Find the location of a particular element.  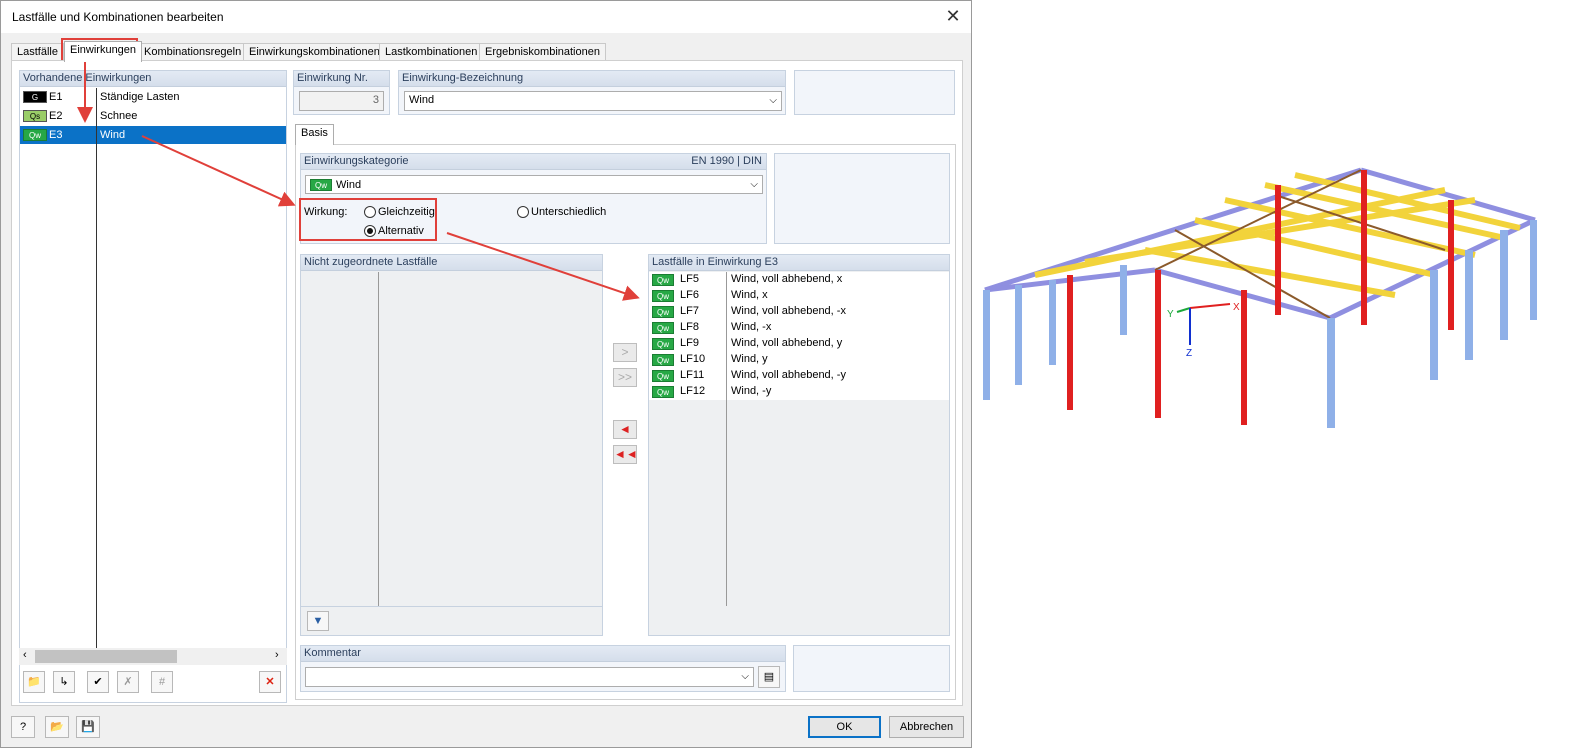

x-axis-label: X is located at coordinates (1236, 307).